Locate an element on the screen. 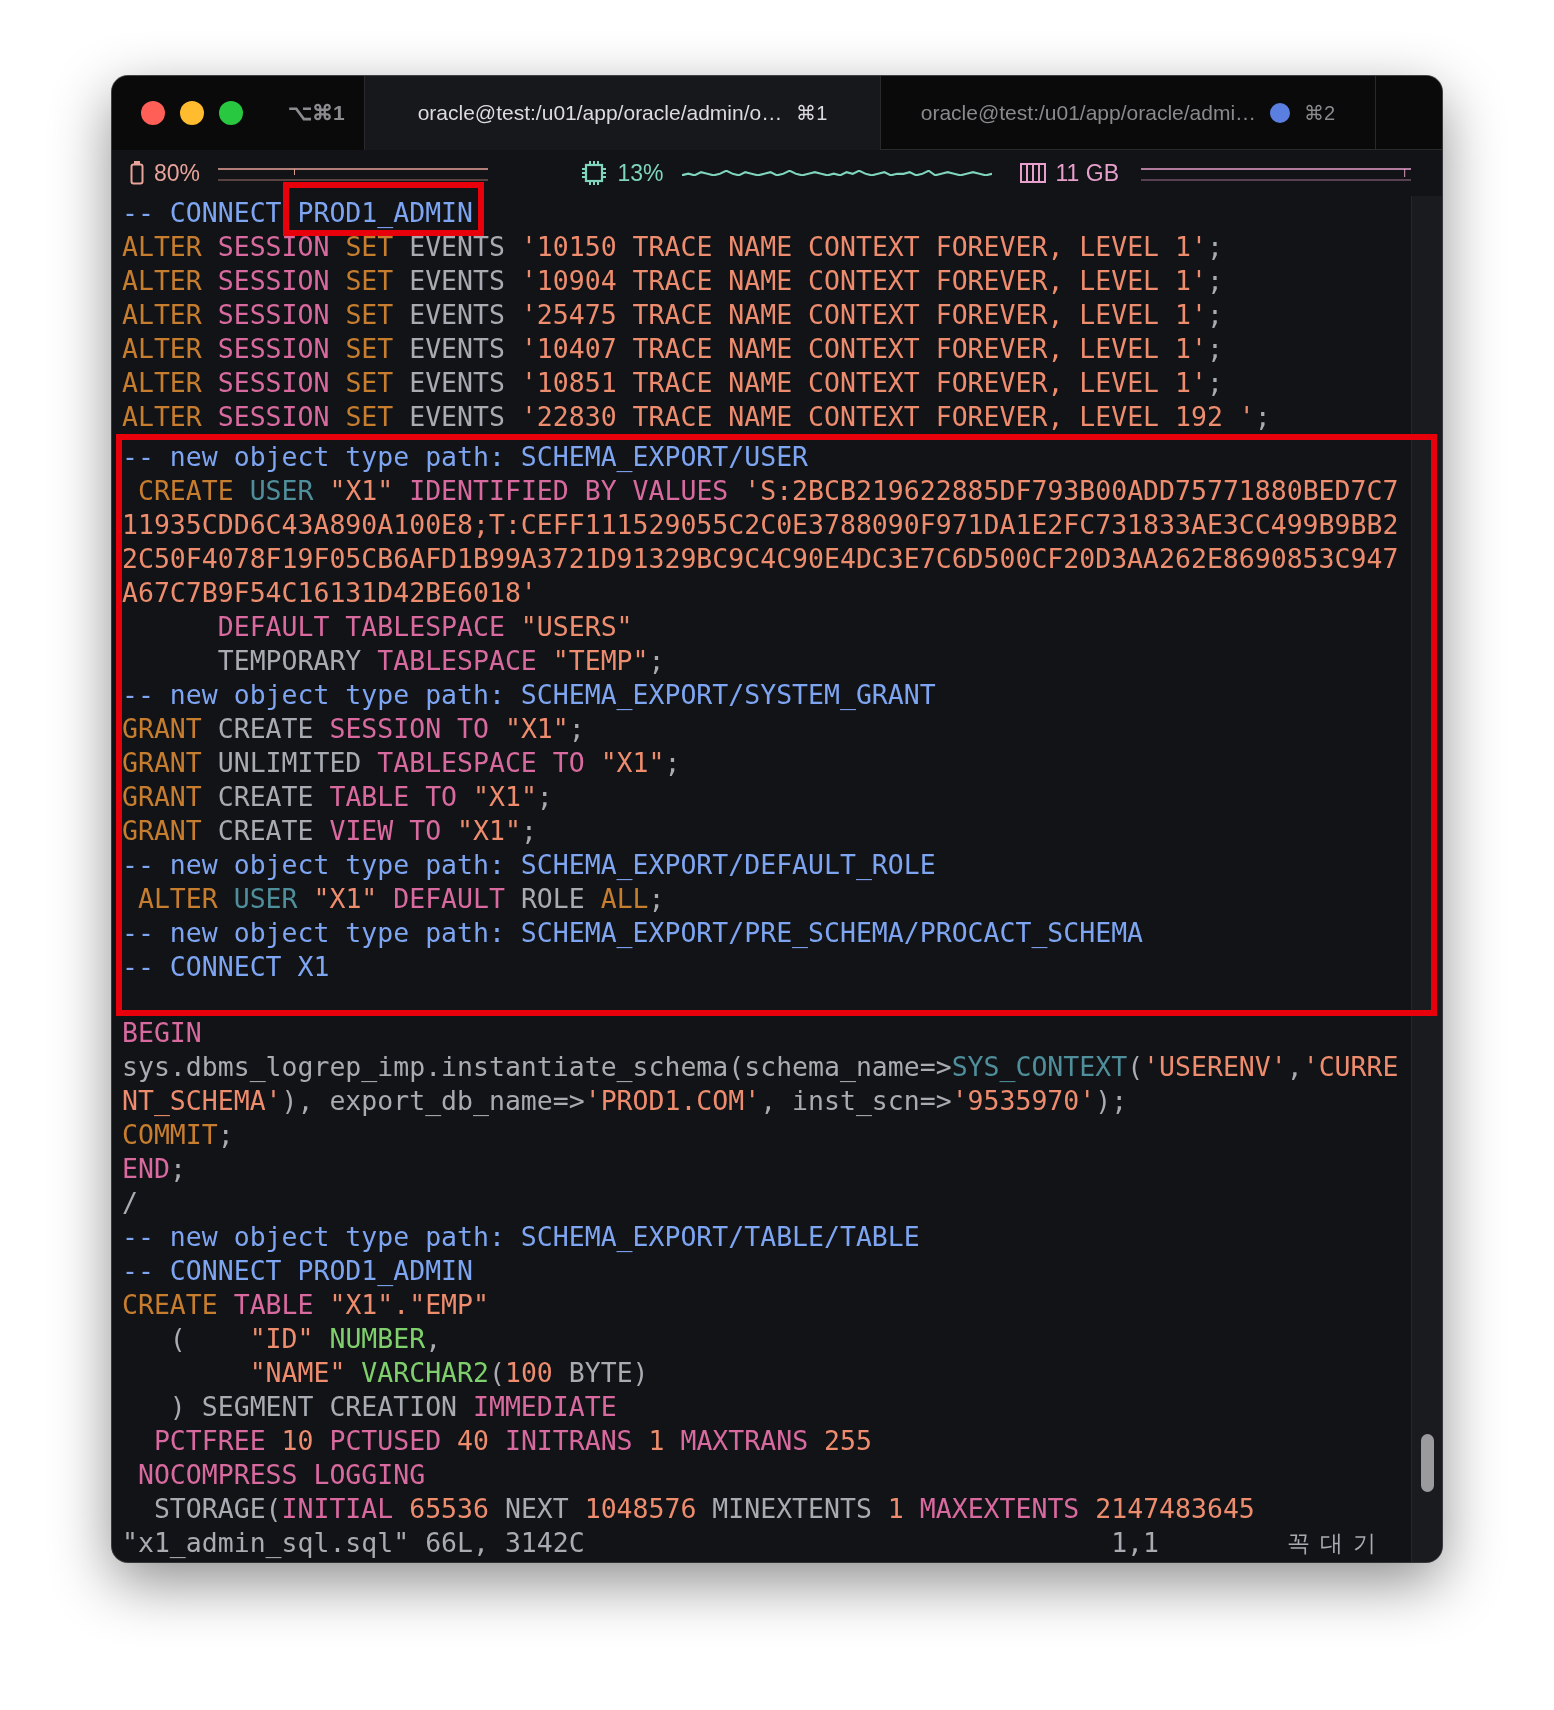  code-line: 11935CDD6C43A890A100E8;T:CEFF111529055C2C0E3788090F971DA1E2FC731833AE3CC499B9BB2 is located at coordinates (761, 525).